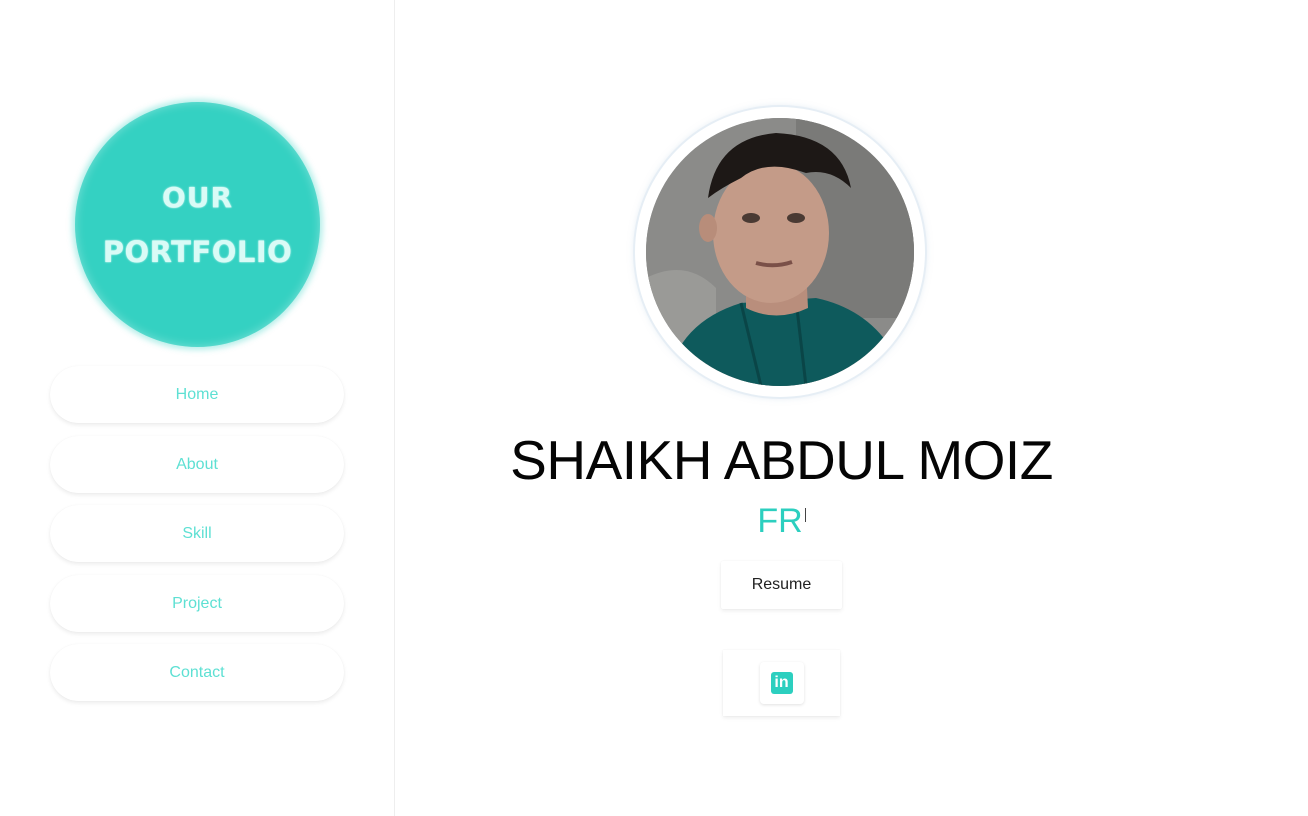 The height and width of the screenshot is (816, 1308). Describe the element at coordinates (197, 251) in the screenshot. I see `logo-line-2: PORTFOLIO` at that location.